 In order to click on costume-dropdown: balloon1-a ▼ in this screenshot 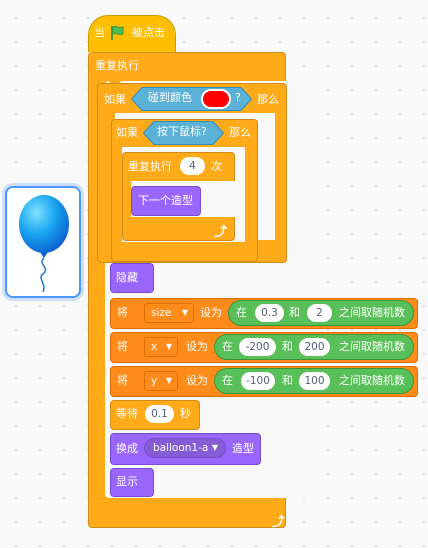, I will do `click(185, 448)`.